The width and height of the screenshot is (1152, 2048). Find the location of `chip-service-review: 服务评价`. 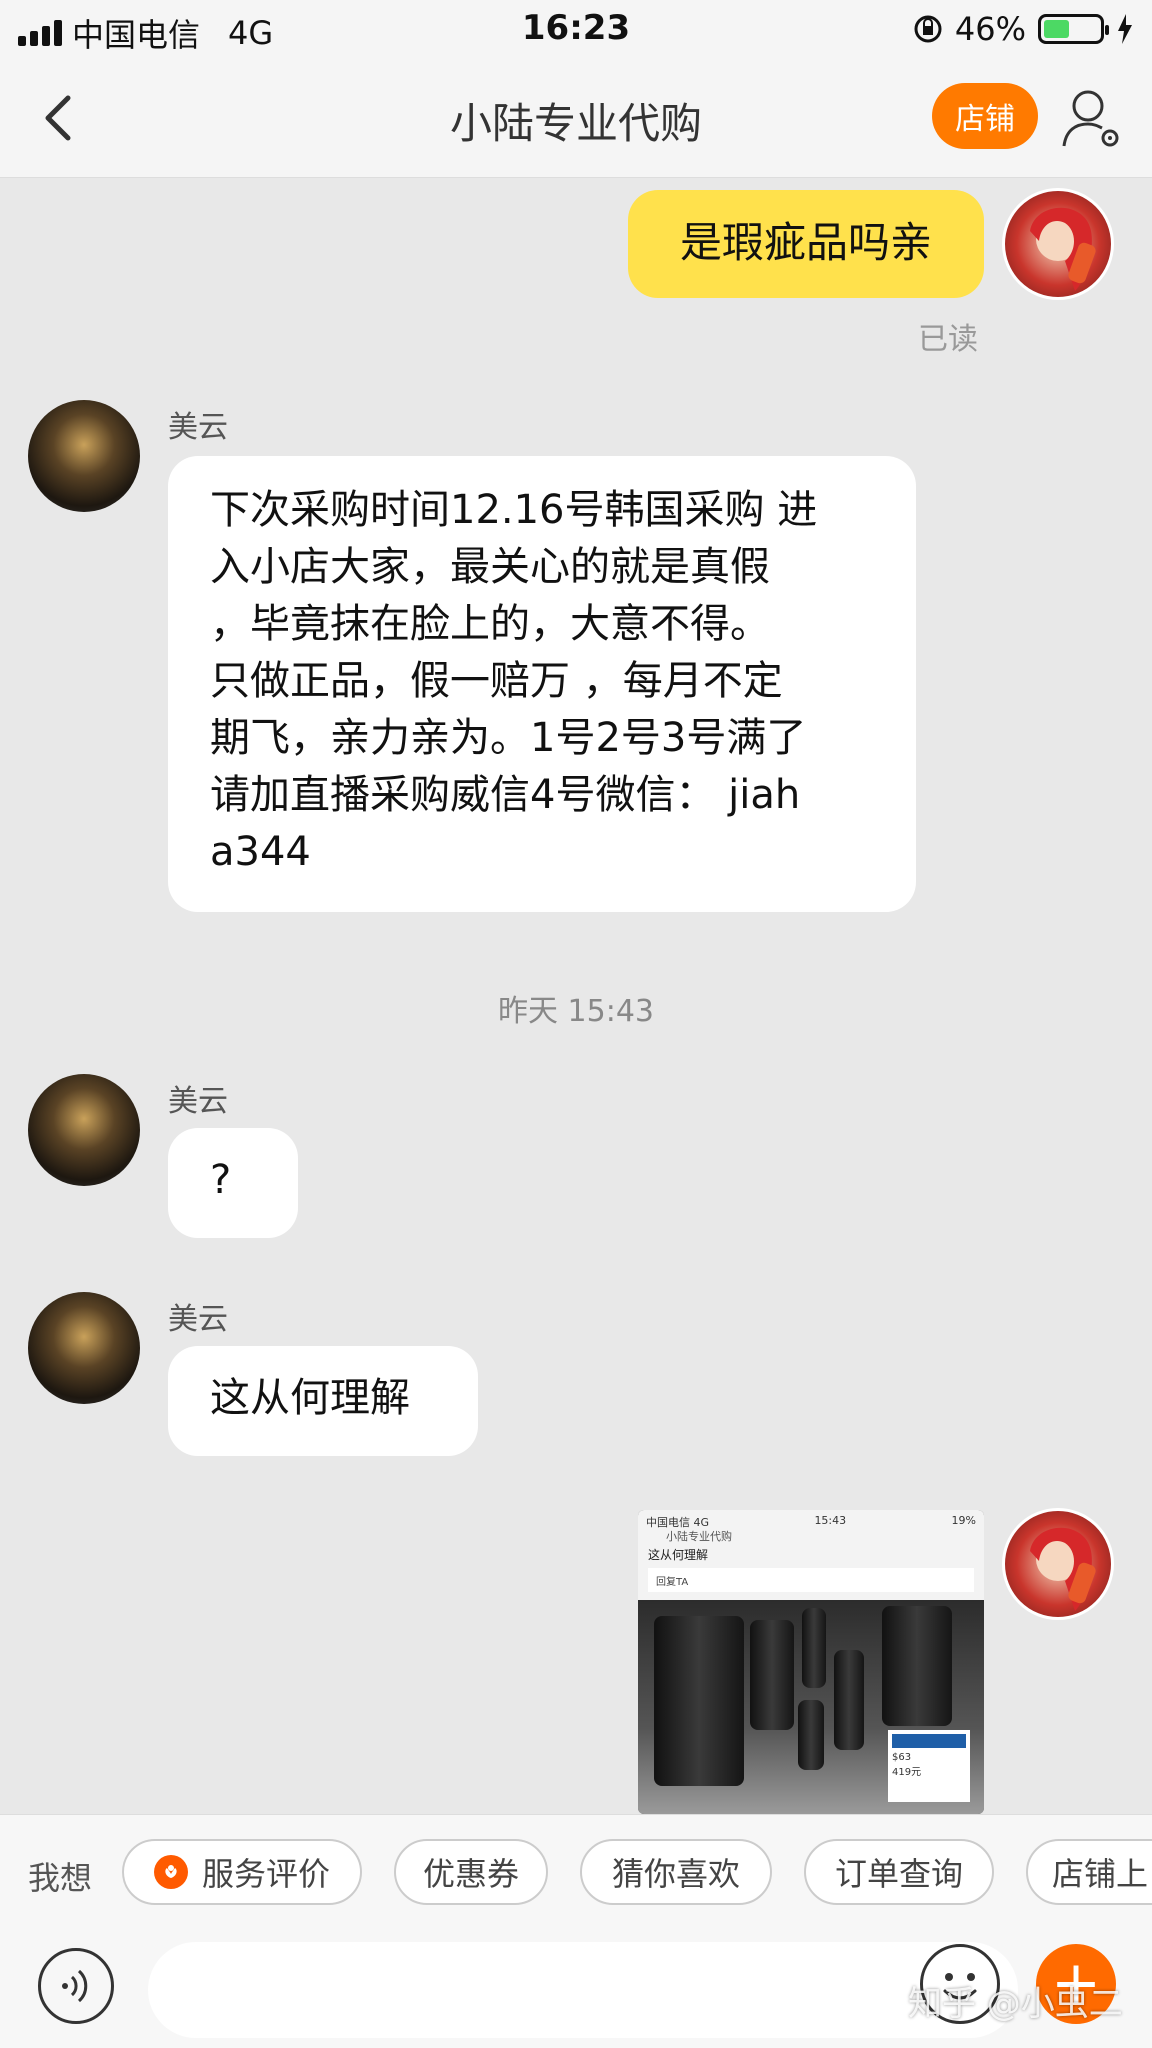

chip-service-review: 服务评价 is located at coordinates (242, 1872).